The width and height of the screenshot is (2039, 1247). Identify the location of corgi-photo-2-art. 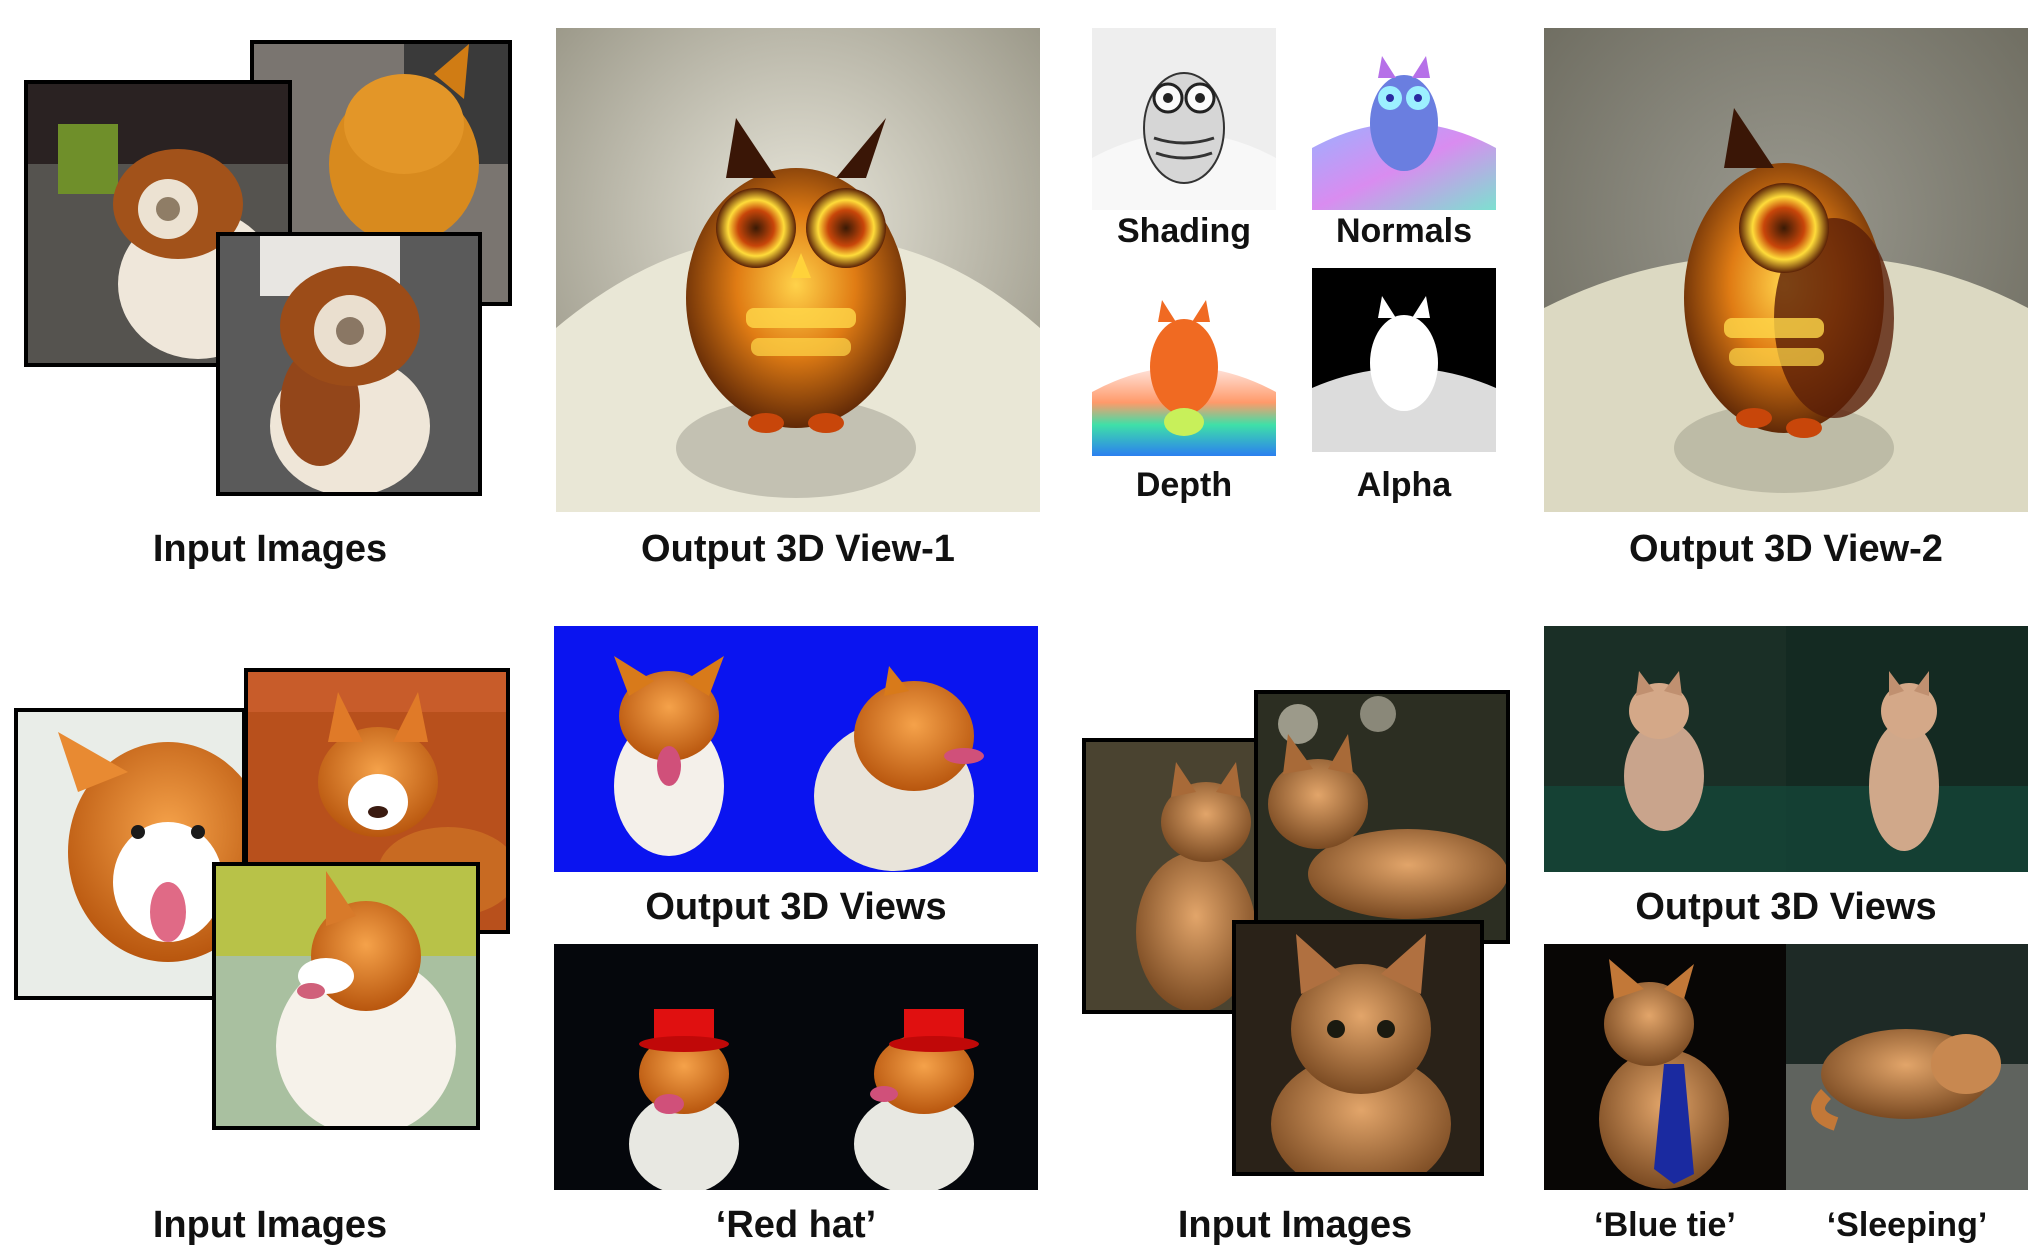
(130, 854).